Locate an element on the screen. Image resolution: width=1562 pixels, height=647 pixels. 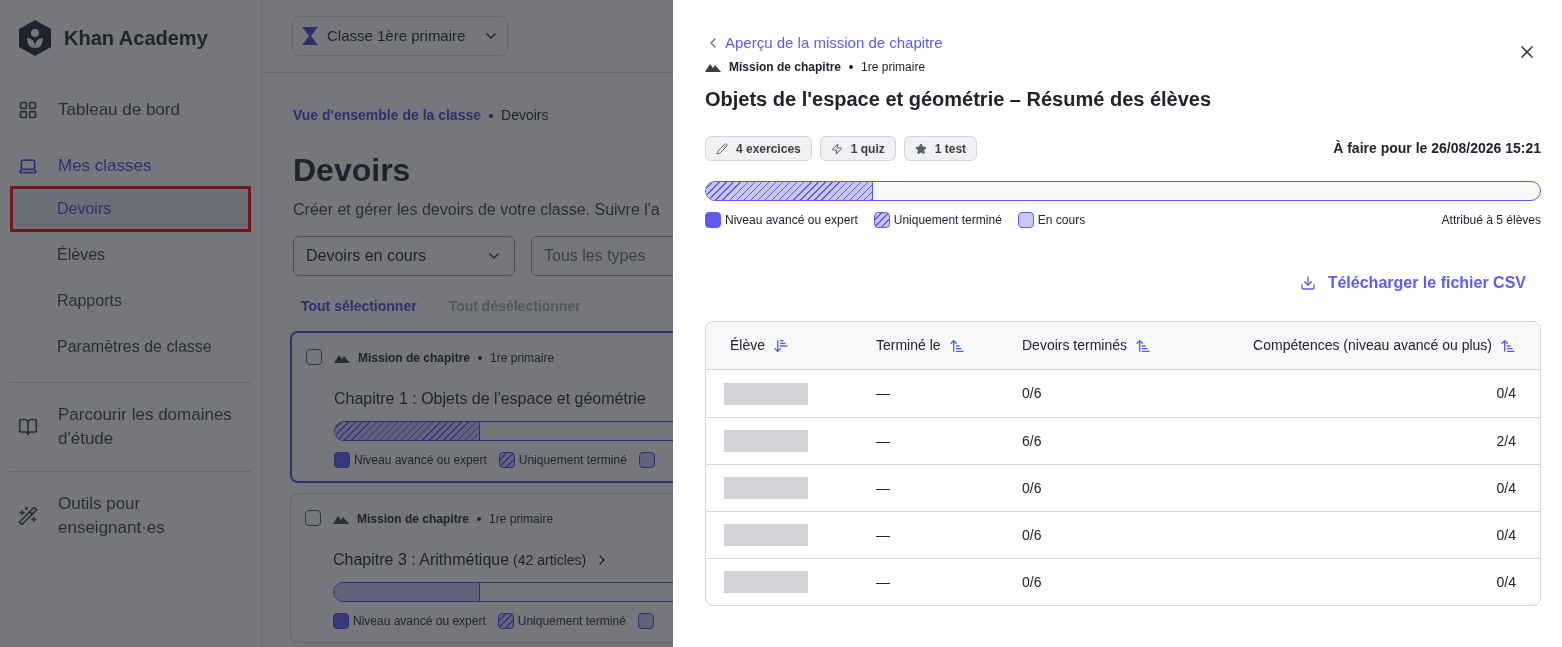
content-chip: 4 exercices is located at coordinates (758, 148).